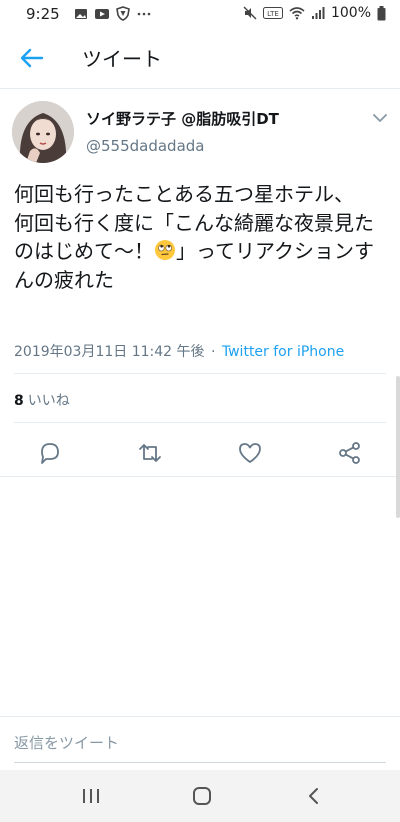 Image resolution: width=400 pixels, height=822 pixels. I want to click on reply-bar-divider, so click(200, 716).